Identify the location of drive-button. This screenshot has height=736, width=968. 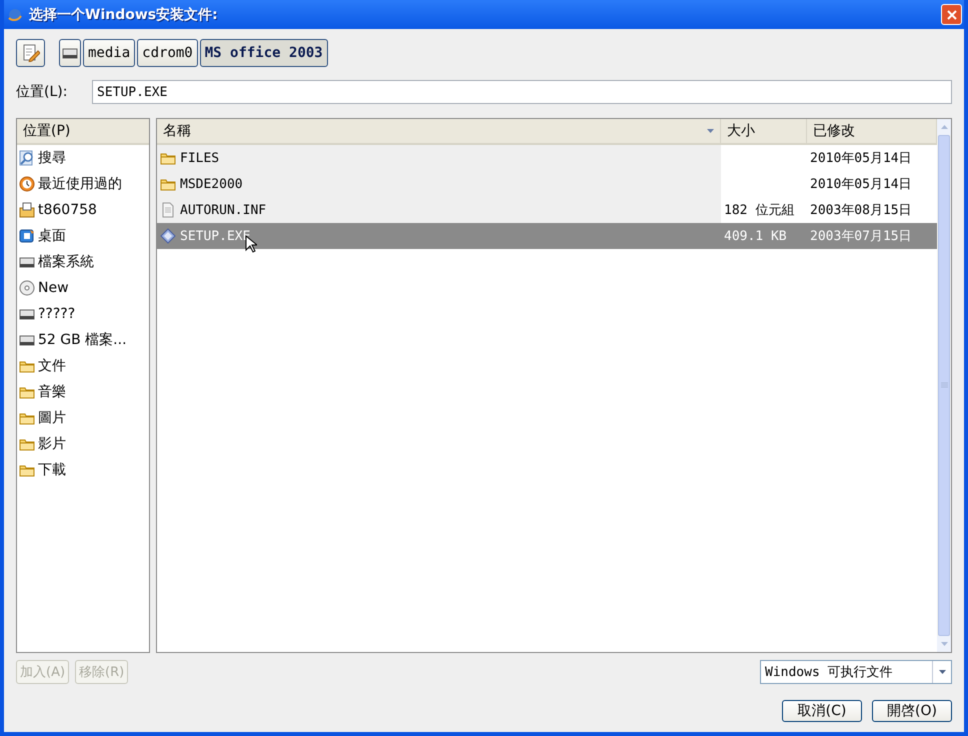
(70, 53).